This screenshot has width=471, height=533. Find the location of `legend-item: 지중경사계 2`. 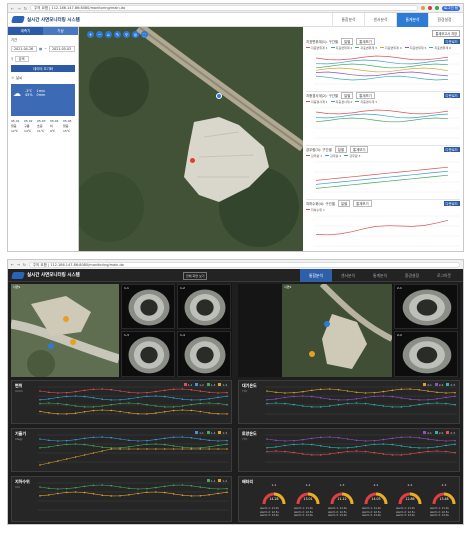

legend-item: 지중경사계 2 is located at coordinates (341, 102).